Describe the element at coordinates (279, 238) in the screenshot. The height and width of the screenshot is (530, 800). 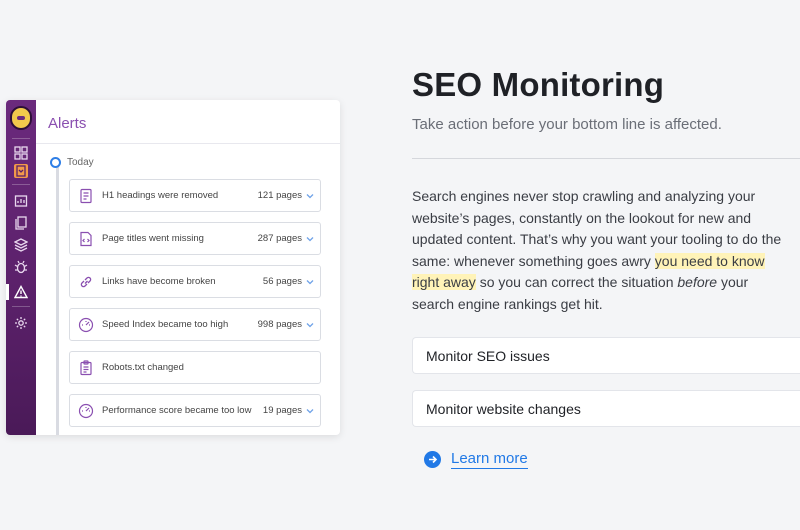
I see `alert-count: 287 pages` at that location.